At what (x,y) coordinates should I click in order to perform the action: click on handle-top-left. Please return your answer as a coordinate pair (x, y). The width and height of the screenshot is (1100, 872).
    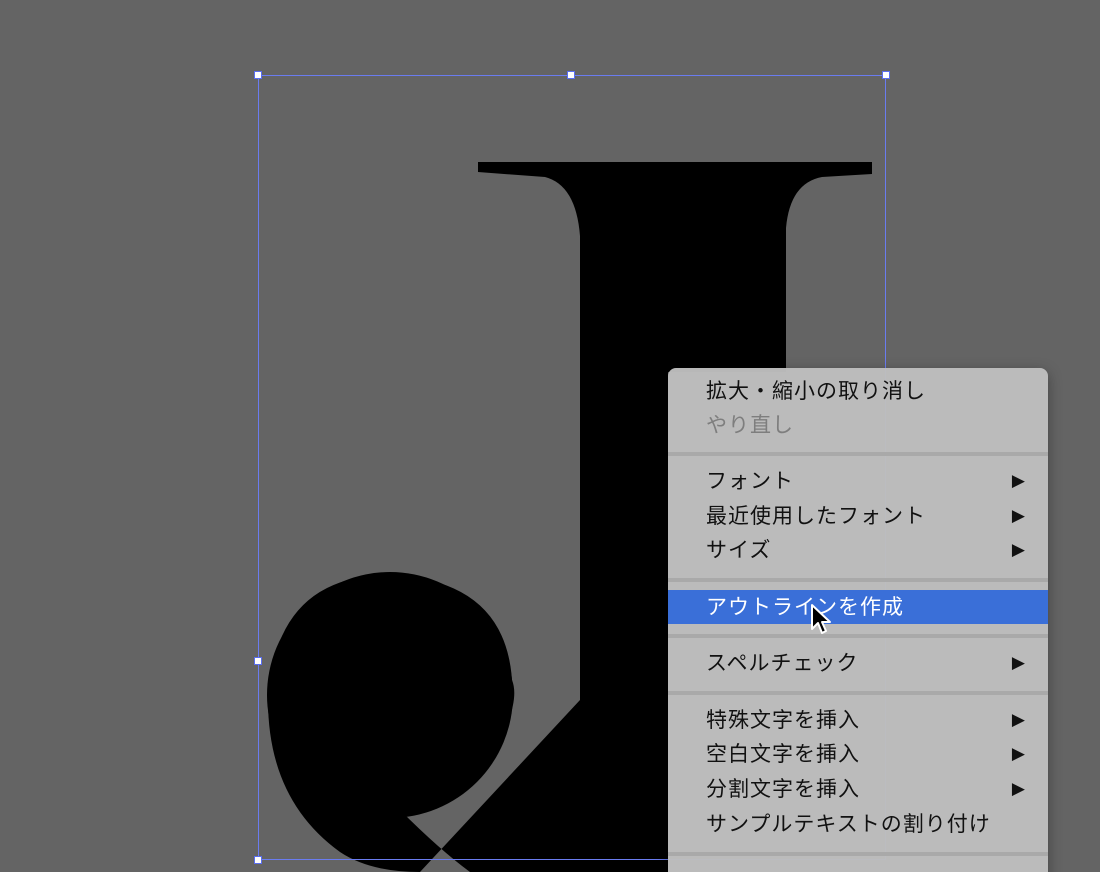
    Looking at the image, I should click on (258, 75).